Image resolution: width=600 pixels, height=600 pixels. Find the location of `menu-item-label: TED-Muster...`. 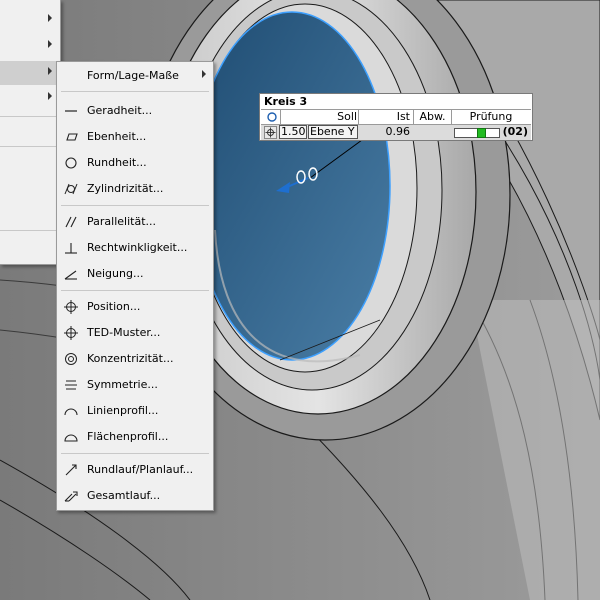

menu-item-label: TED-Muster... is located at coordinates (124, 332).